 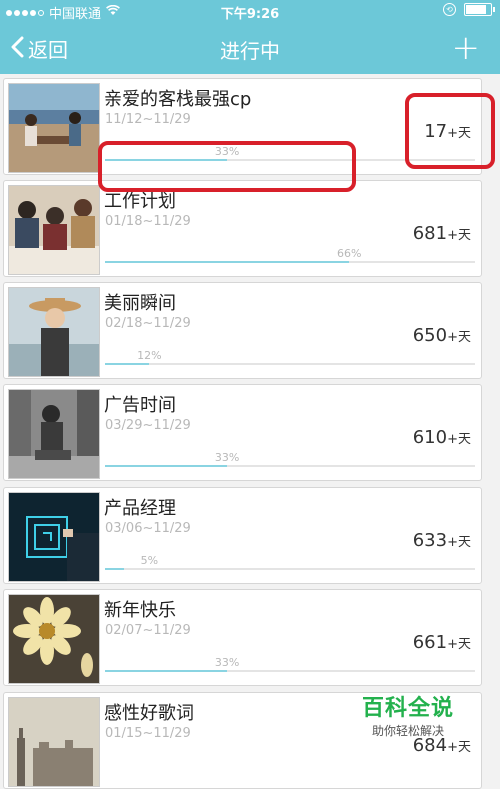 What do you see at coordinates (149, 355) in the screenshot?
I see `progress-label: 12%` at bounding box center [149, 355].